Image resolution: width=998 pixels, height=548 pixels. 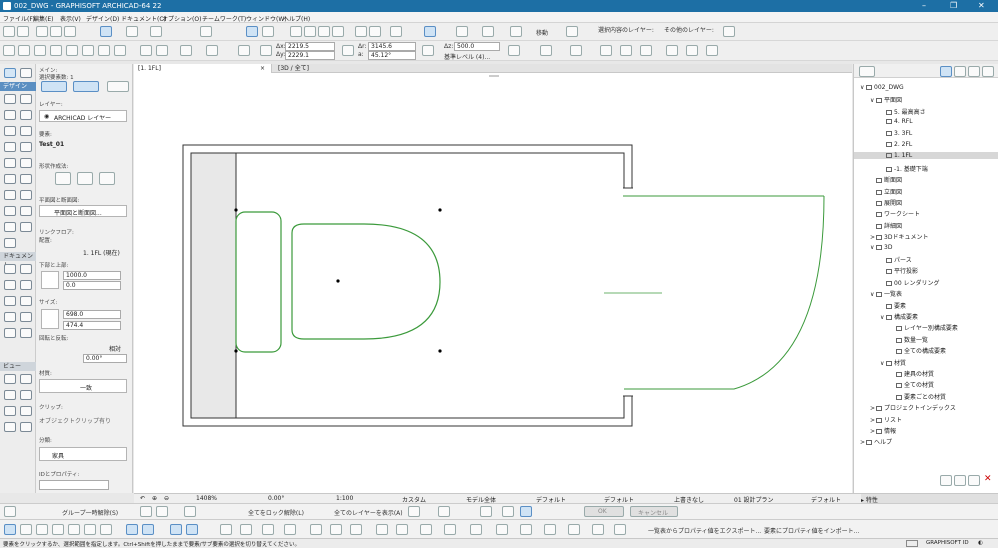 I want to click on menu-help: ヘルプ(H), so click(x=296, y=18).